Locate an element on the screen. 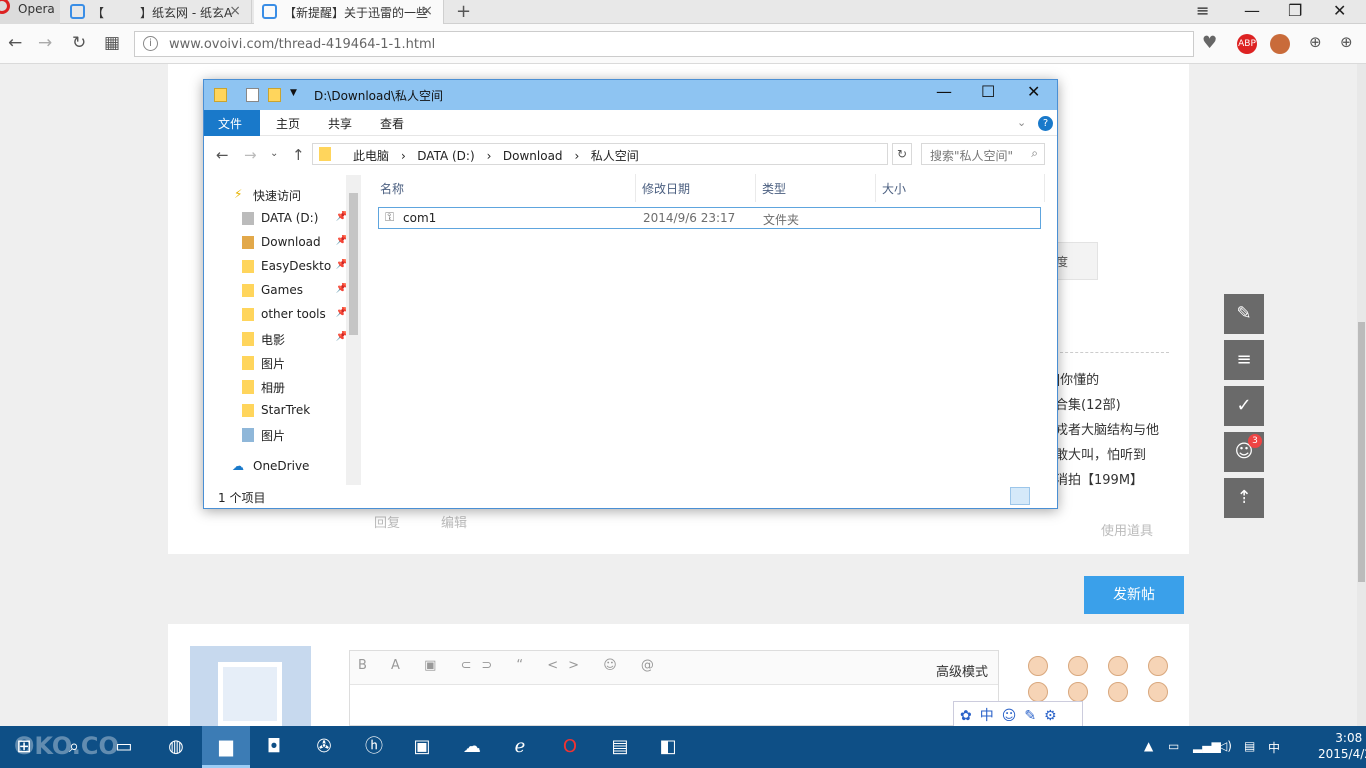  nav-item-download: Download 📌 is located at coordinates (294, 242).